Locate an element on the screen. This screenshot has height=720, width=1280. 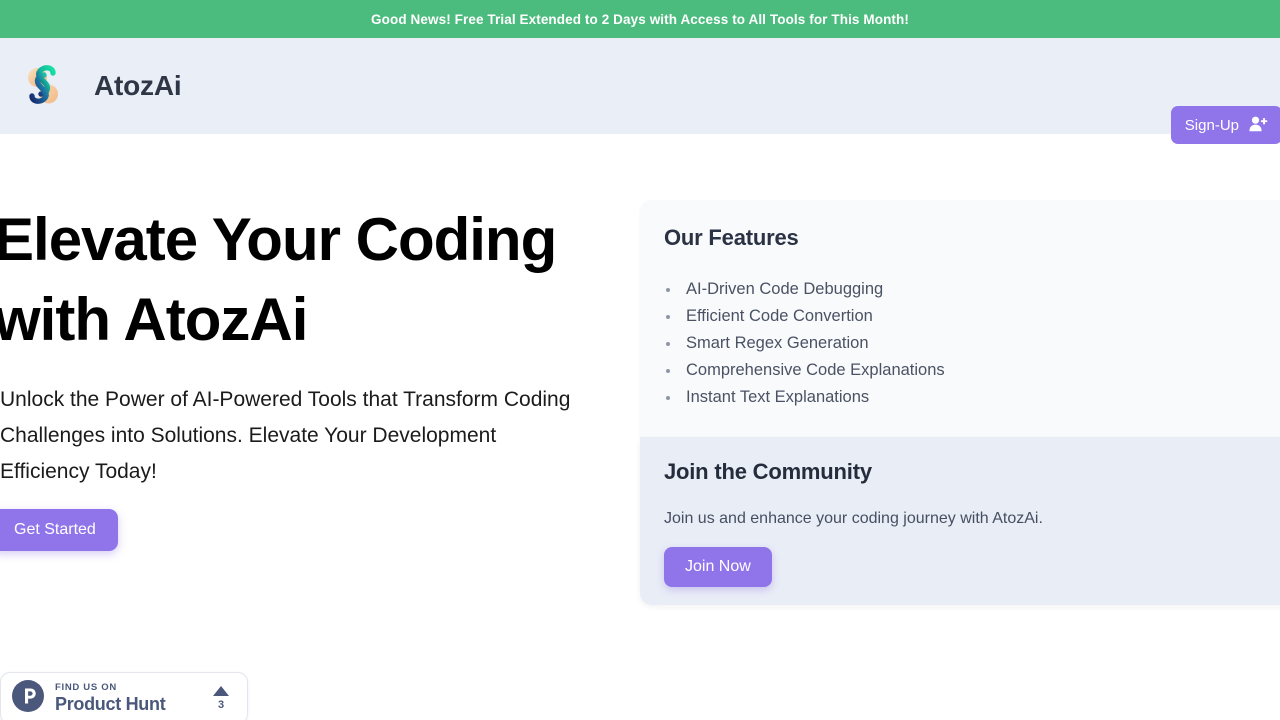
get-started-button: Get Started is located at coordinates (59, 530).